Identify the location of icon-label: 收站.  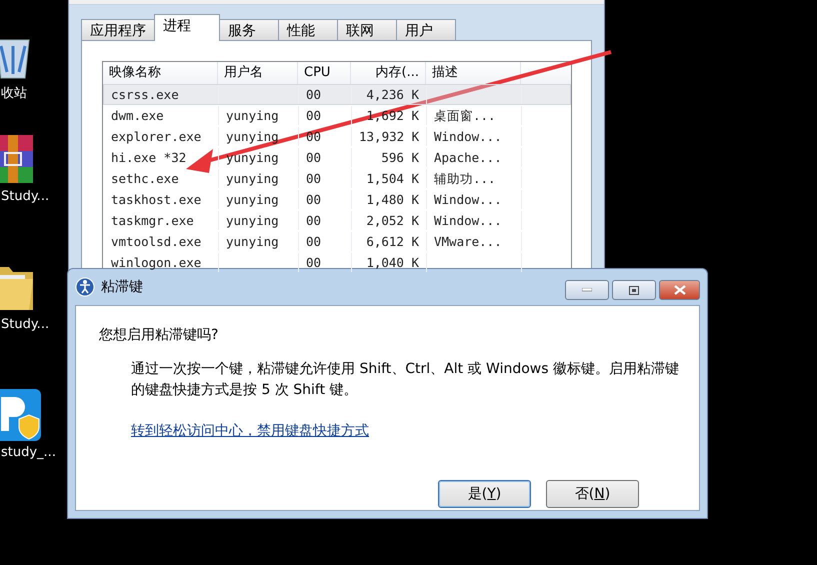
(14, 93).